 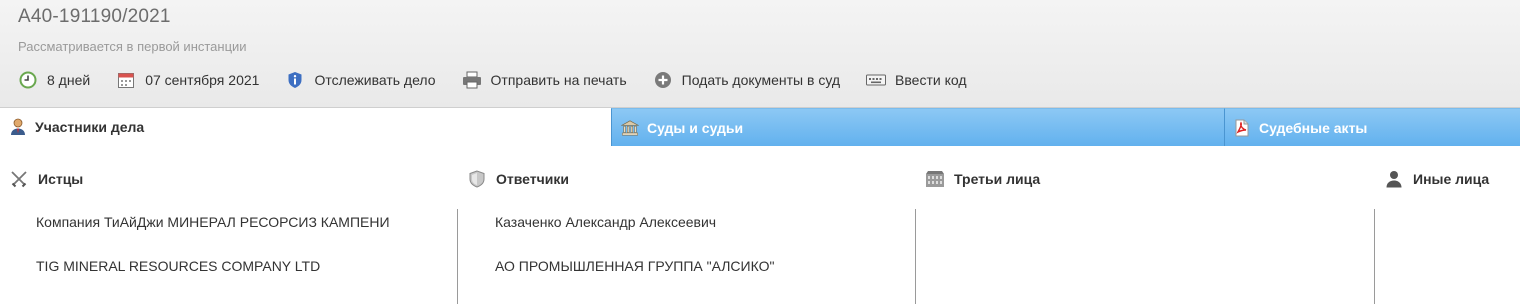 I want to click on defendant-item: Казаченко Александр Алексеевич, so click(x=634, y=231).